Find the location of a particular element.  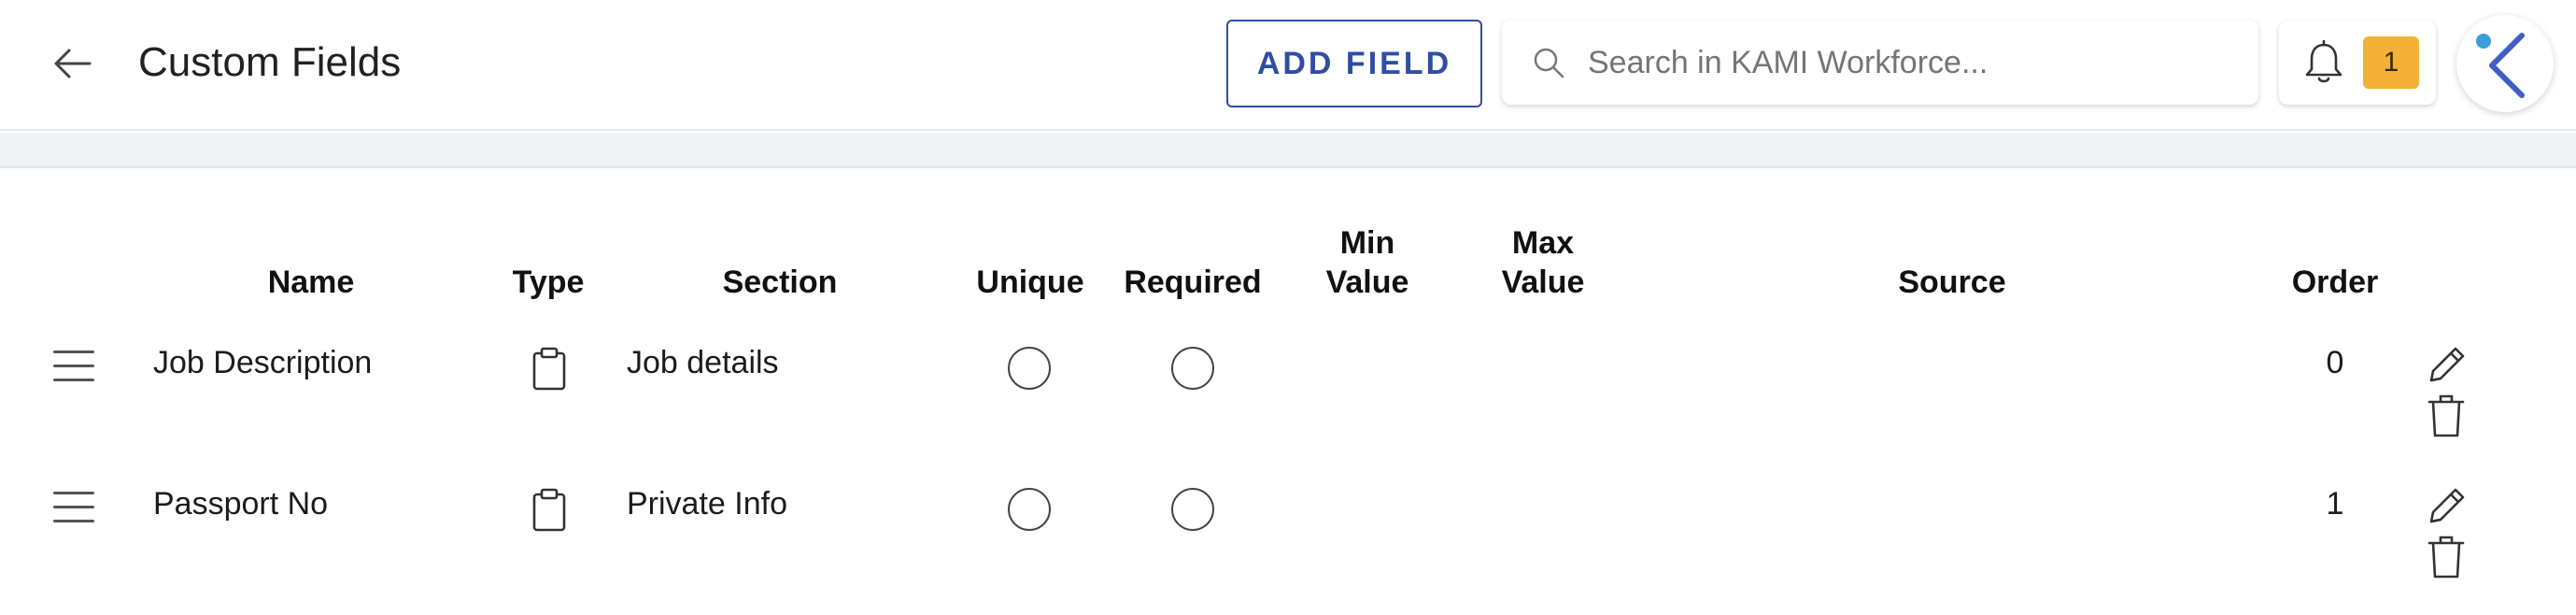

search-bar is located at coordinates (1880, 63).